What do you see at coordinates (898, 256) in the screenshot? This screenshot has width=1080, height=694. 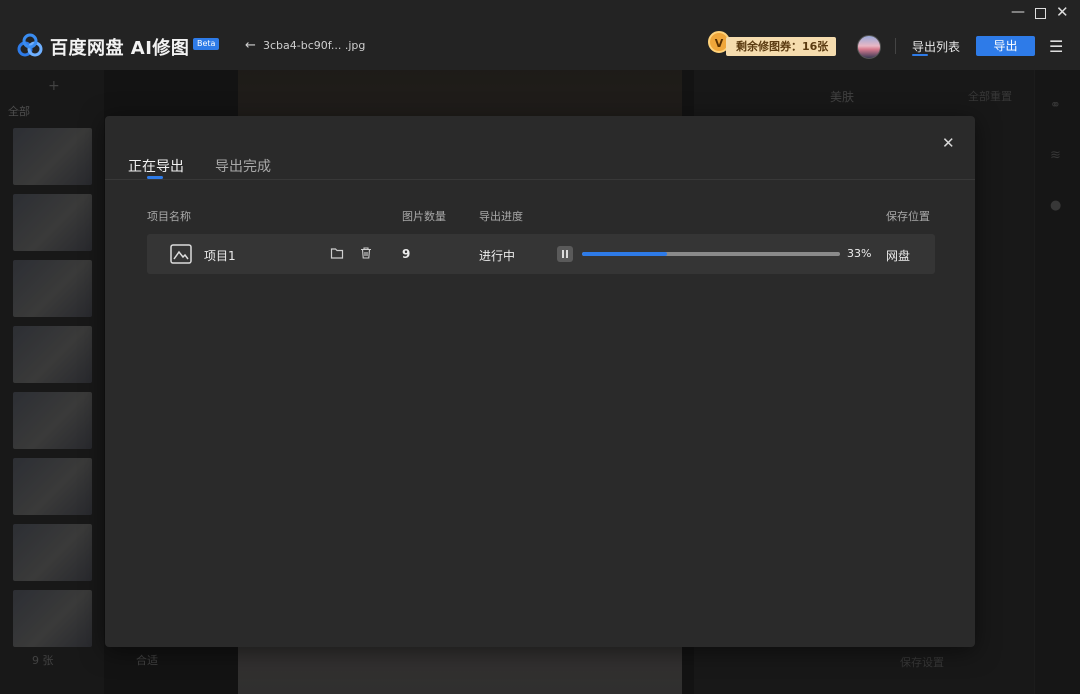 I see `save-location: 网盘` at bounding box center [898, 256].